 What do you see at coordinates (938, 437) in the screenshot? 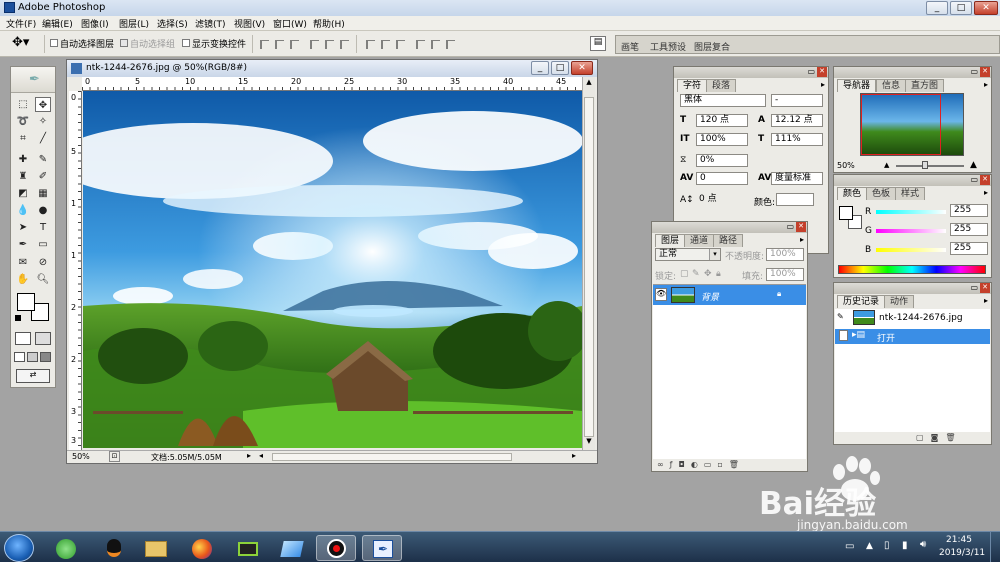
I see `new-snapshot-icon: ◙` at bounding box center [938, 437].